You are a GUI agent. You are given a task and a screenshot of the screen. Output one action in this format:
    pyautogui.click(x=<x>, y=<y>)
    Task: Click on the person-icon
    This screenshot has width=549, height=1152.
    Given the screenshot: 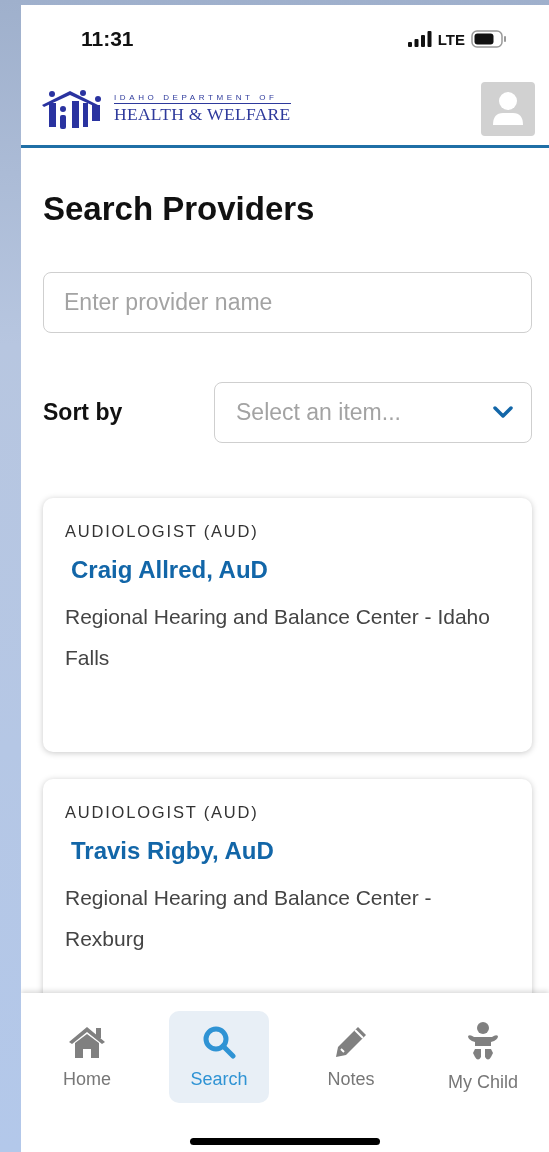 What is the action you would take?
    pyautogui.click(x=508, y=109)
    